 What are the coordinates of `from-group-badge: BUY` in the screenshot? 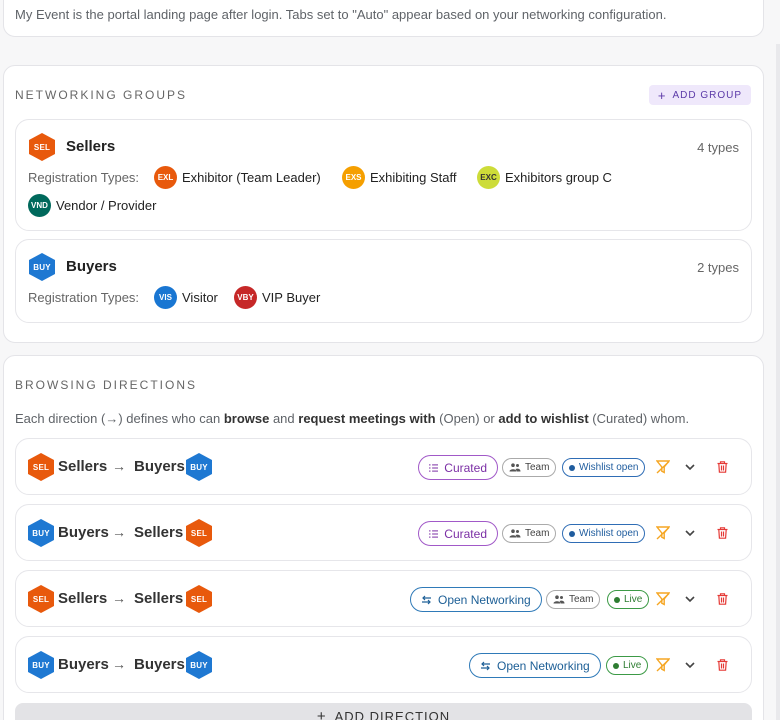 It's located at (41, 533).